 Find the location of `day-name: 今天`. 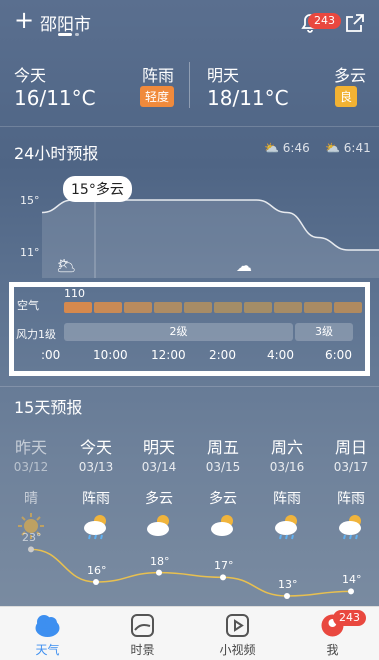

day-name: 今天 is located at coordinates (95, 447).